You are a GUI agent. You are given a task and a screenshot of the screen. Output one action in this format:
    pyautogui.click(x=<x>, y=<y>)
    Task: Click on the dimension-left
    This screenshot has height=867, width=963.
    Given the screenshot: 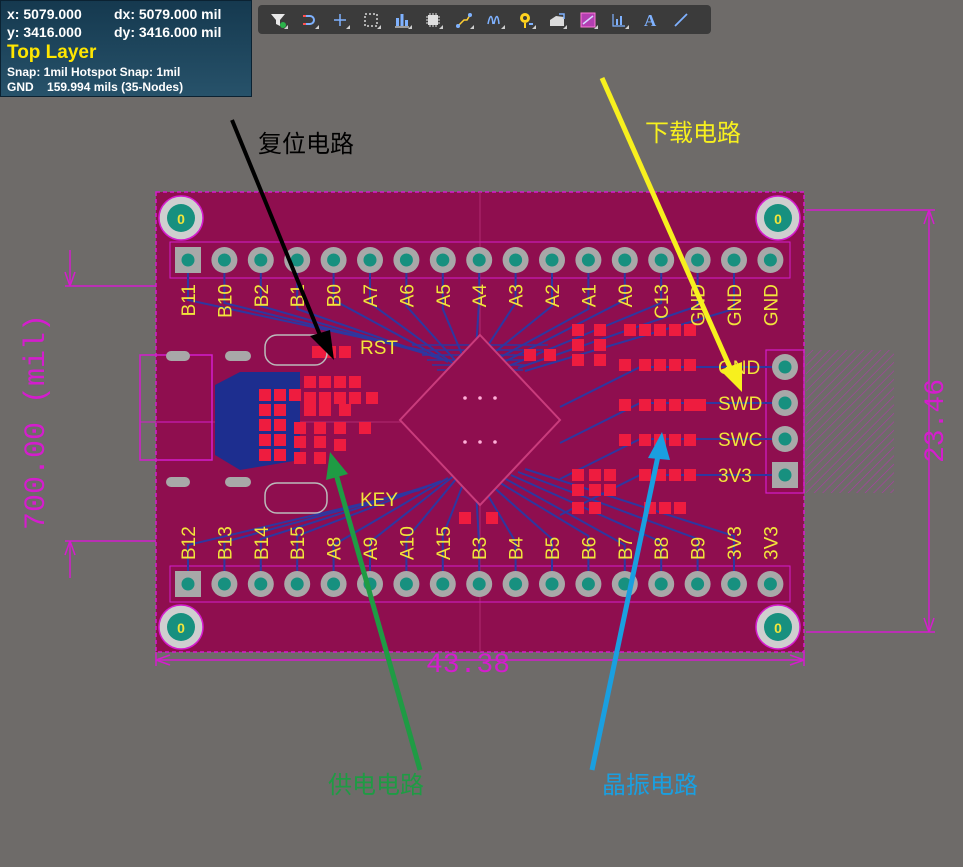 What is the action you would take?
    pyautogui.click(x=110, y=414)
    